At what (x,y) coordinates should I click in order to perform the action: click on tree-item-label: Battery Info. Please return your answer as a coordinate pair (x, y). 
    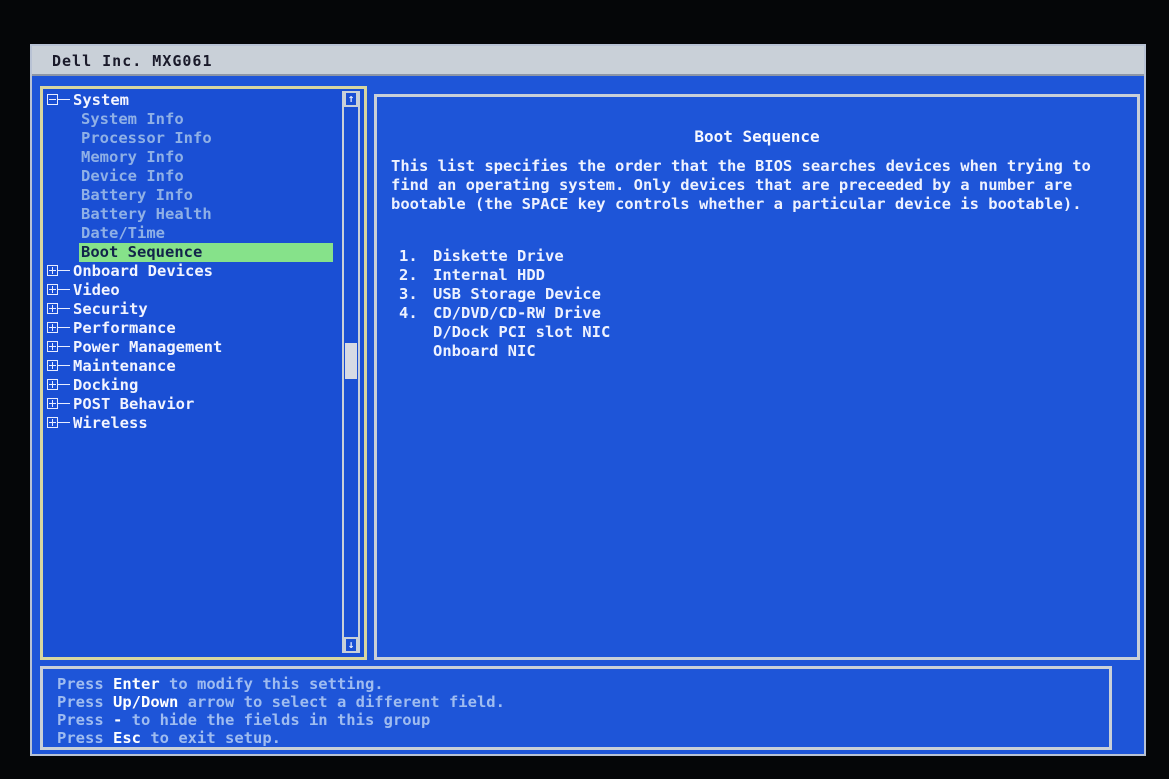
    Looking at the image, I should click on (137, 195).